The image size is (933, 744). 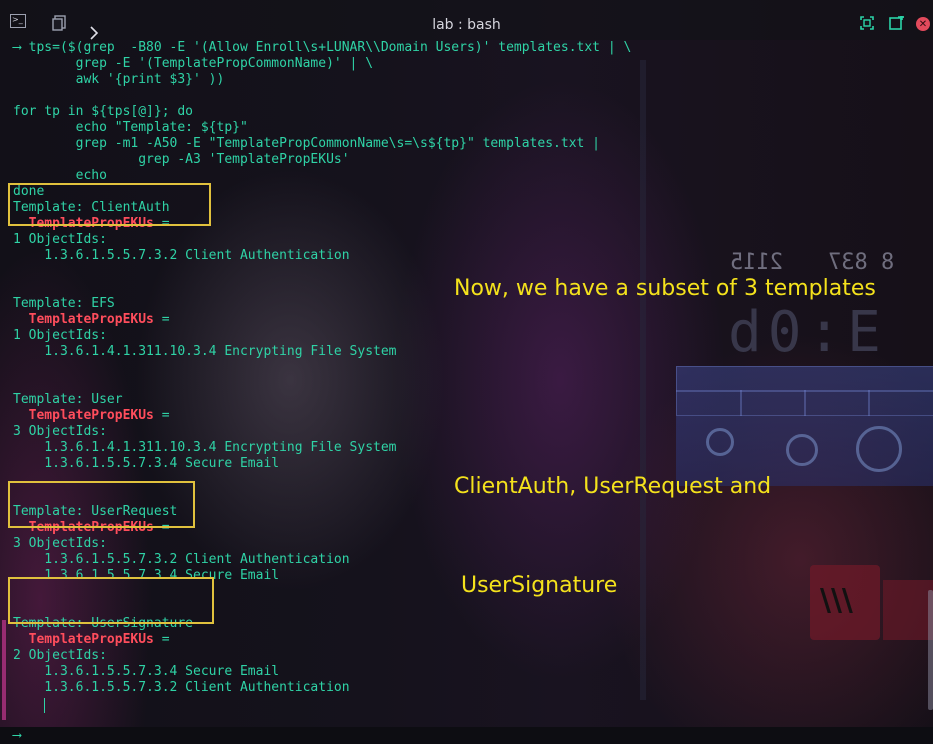 What do you see at coordinates (60, 655) in the screenshot?
I see `terminal-text: 2 ObjectIds:` at bounding box center [60, 655].